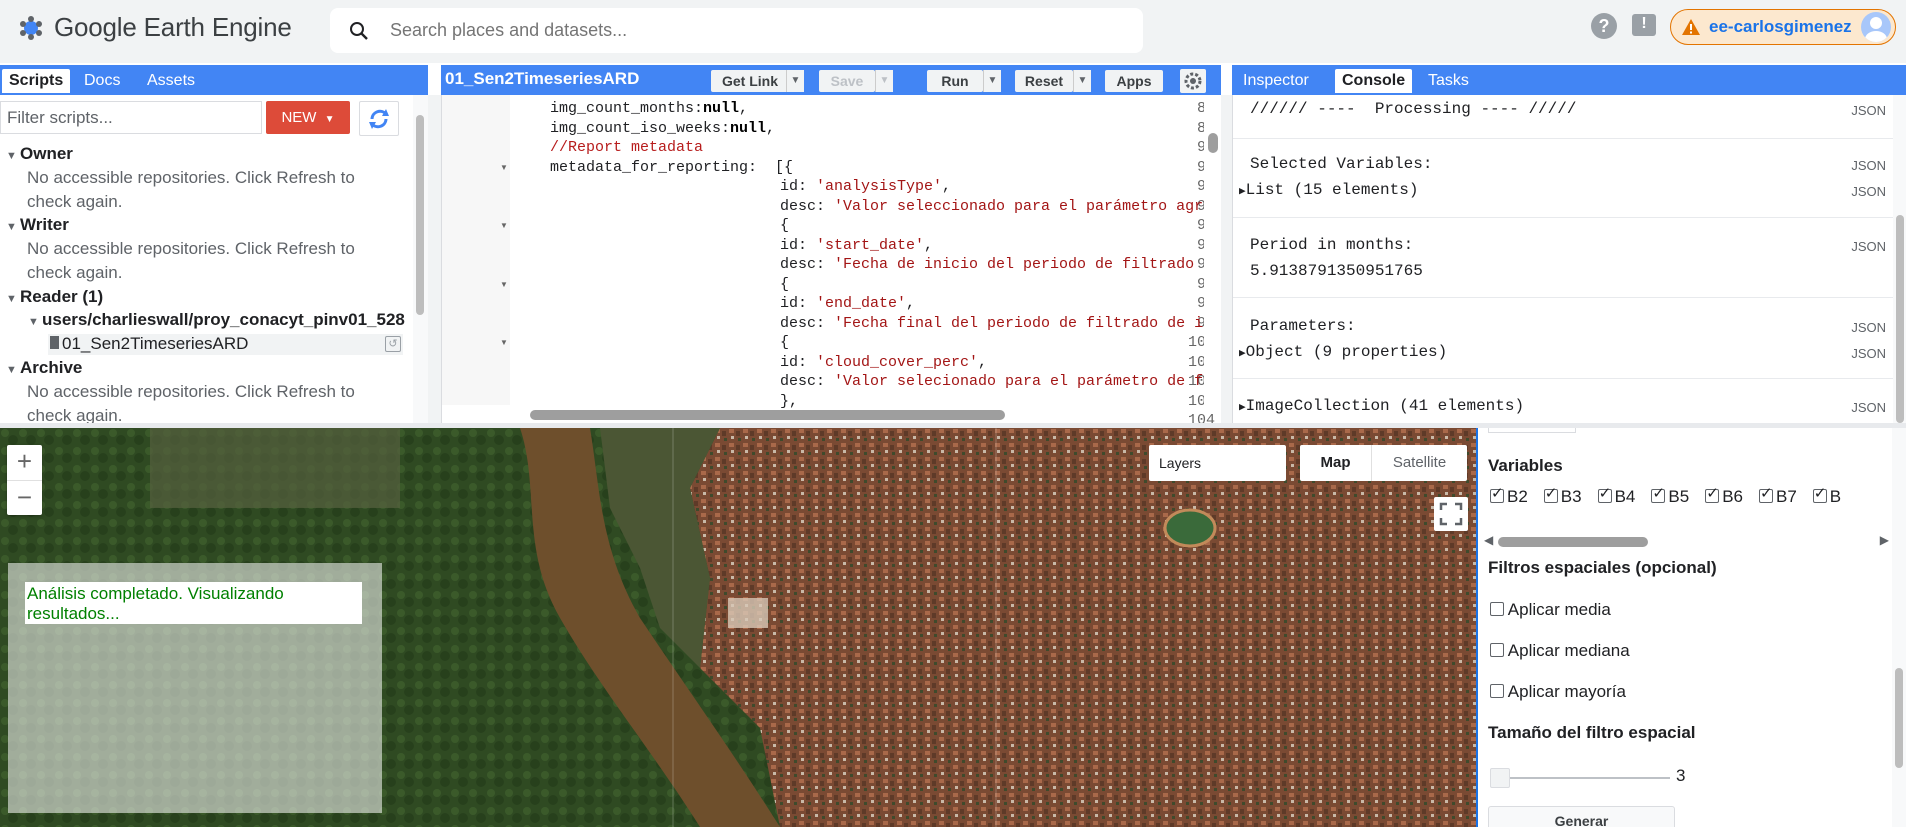 Image resolution: width=1906 pixels, height=827 pixels. What do you see at coordinates (1448, 81) in the screenshot?
I see `tab-tasks: Tasks` at bounding box center [1448, 81].